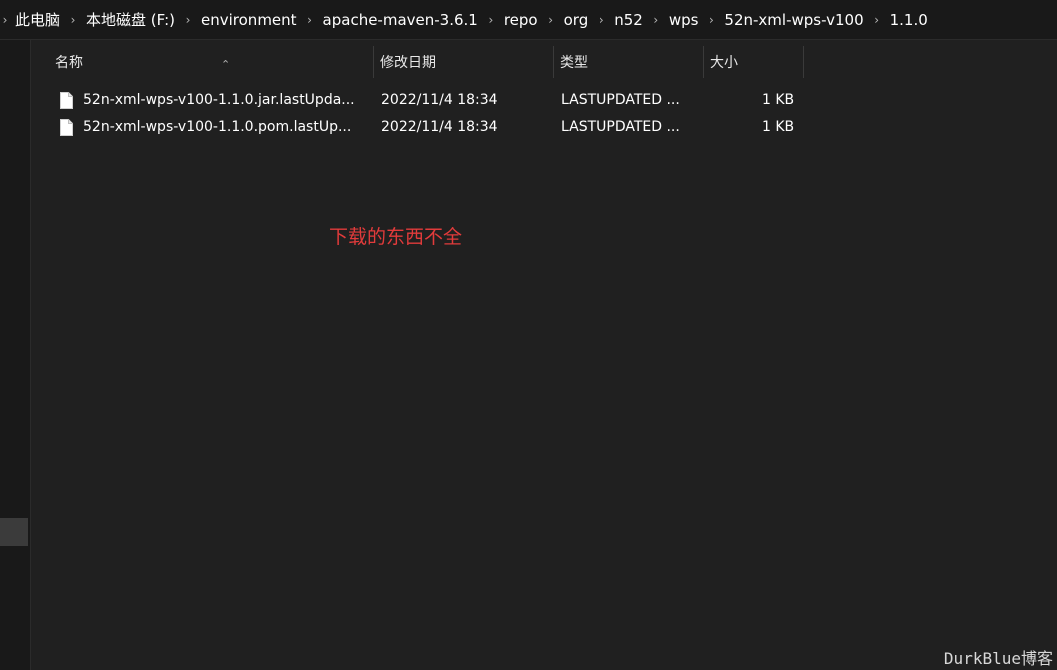 This screenshot has width=1057, height=670. I want to click on breadcrumb-item-apache-maven: apache-maven-3.6.1, so click(400, 20).